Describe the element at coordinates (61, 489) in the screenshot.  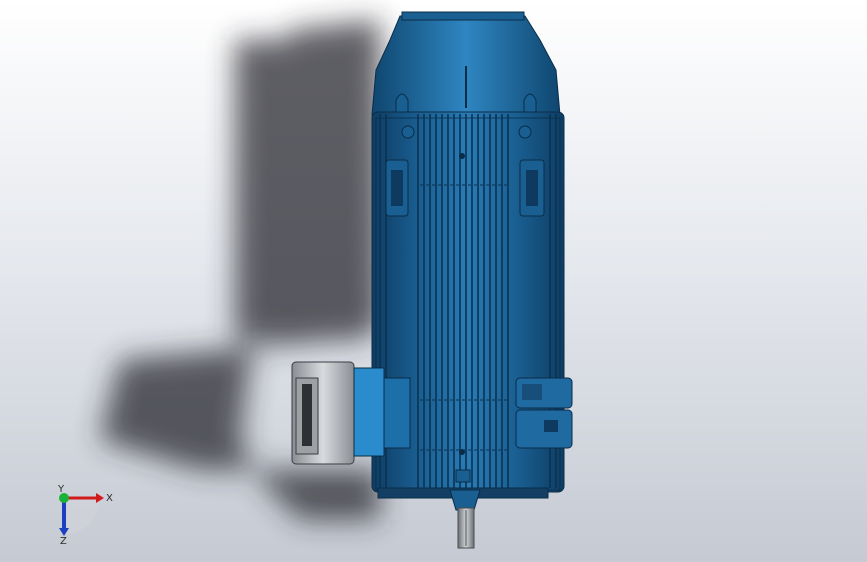
I see `y-axis-label: Y` at that location.